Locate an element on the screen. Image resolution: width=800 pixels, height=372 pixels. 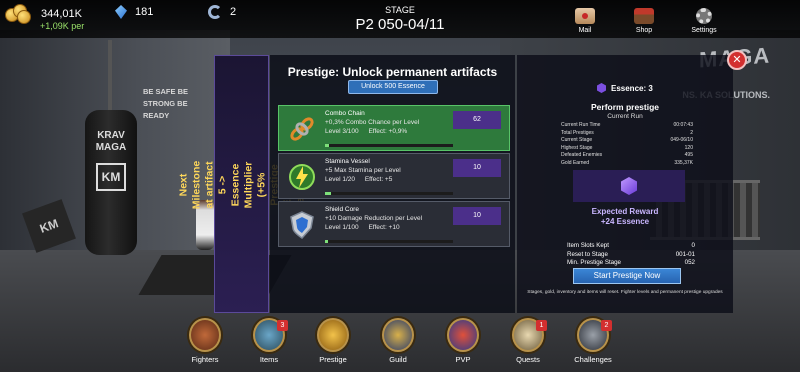
close-button: ✕ is located at coordinates (737, 60).